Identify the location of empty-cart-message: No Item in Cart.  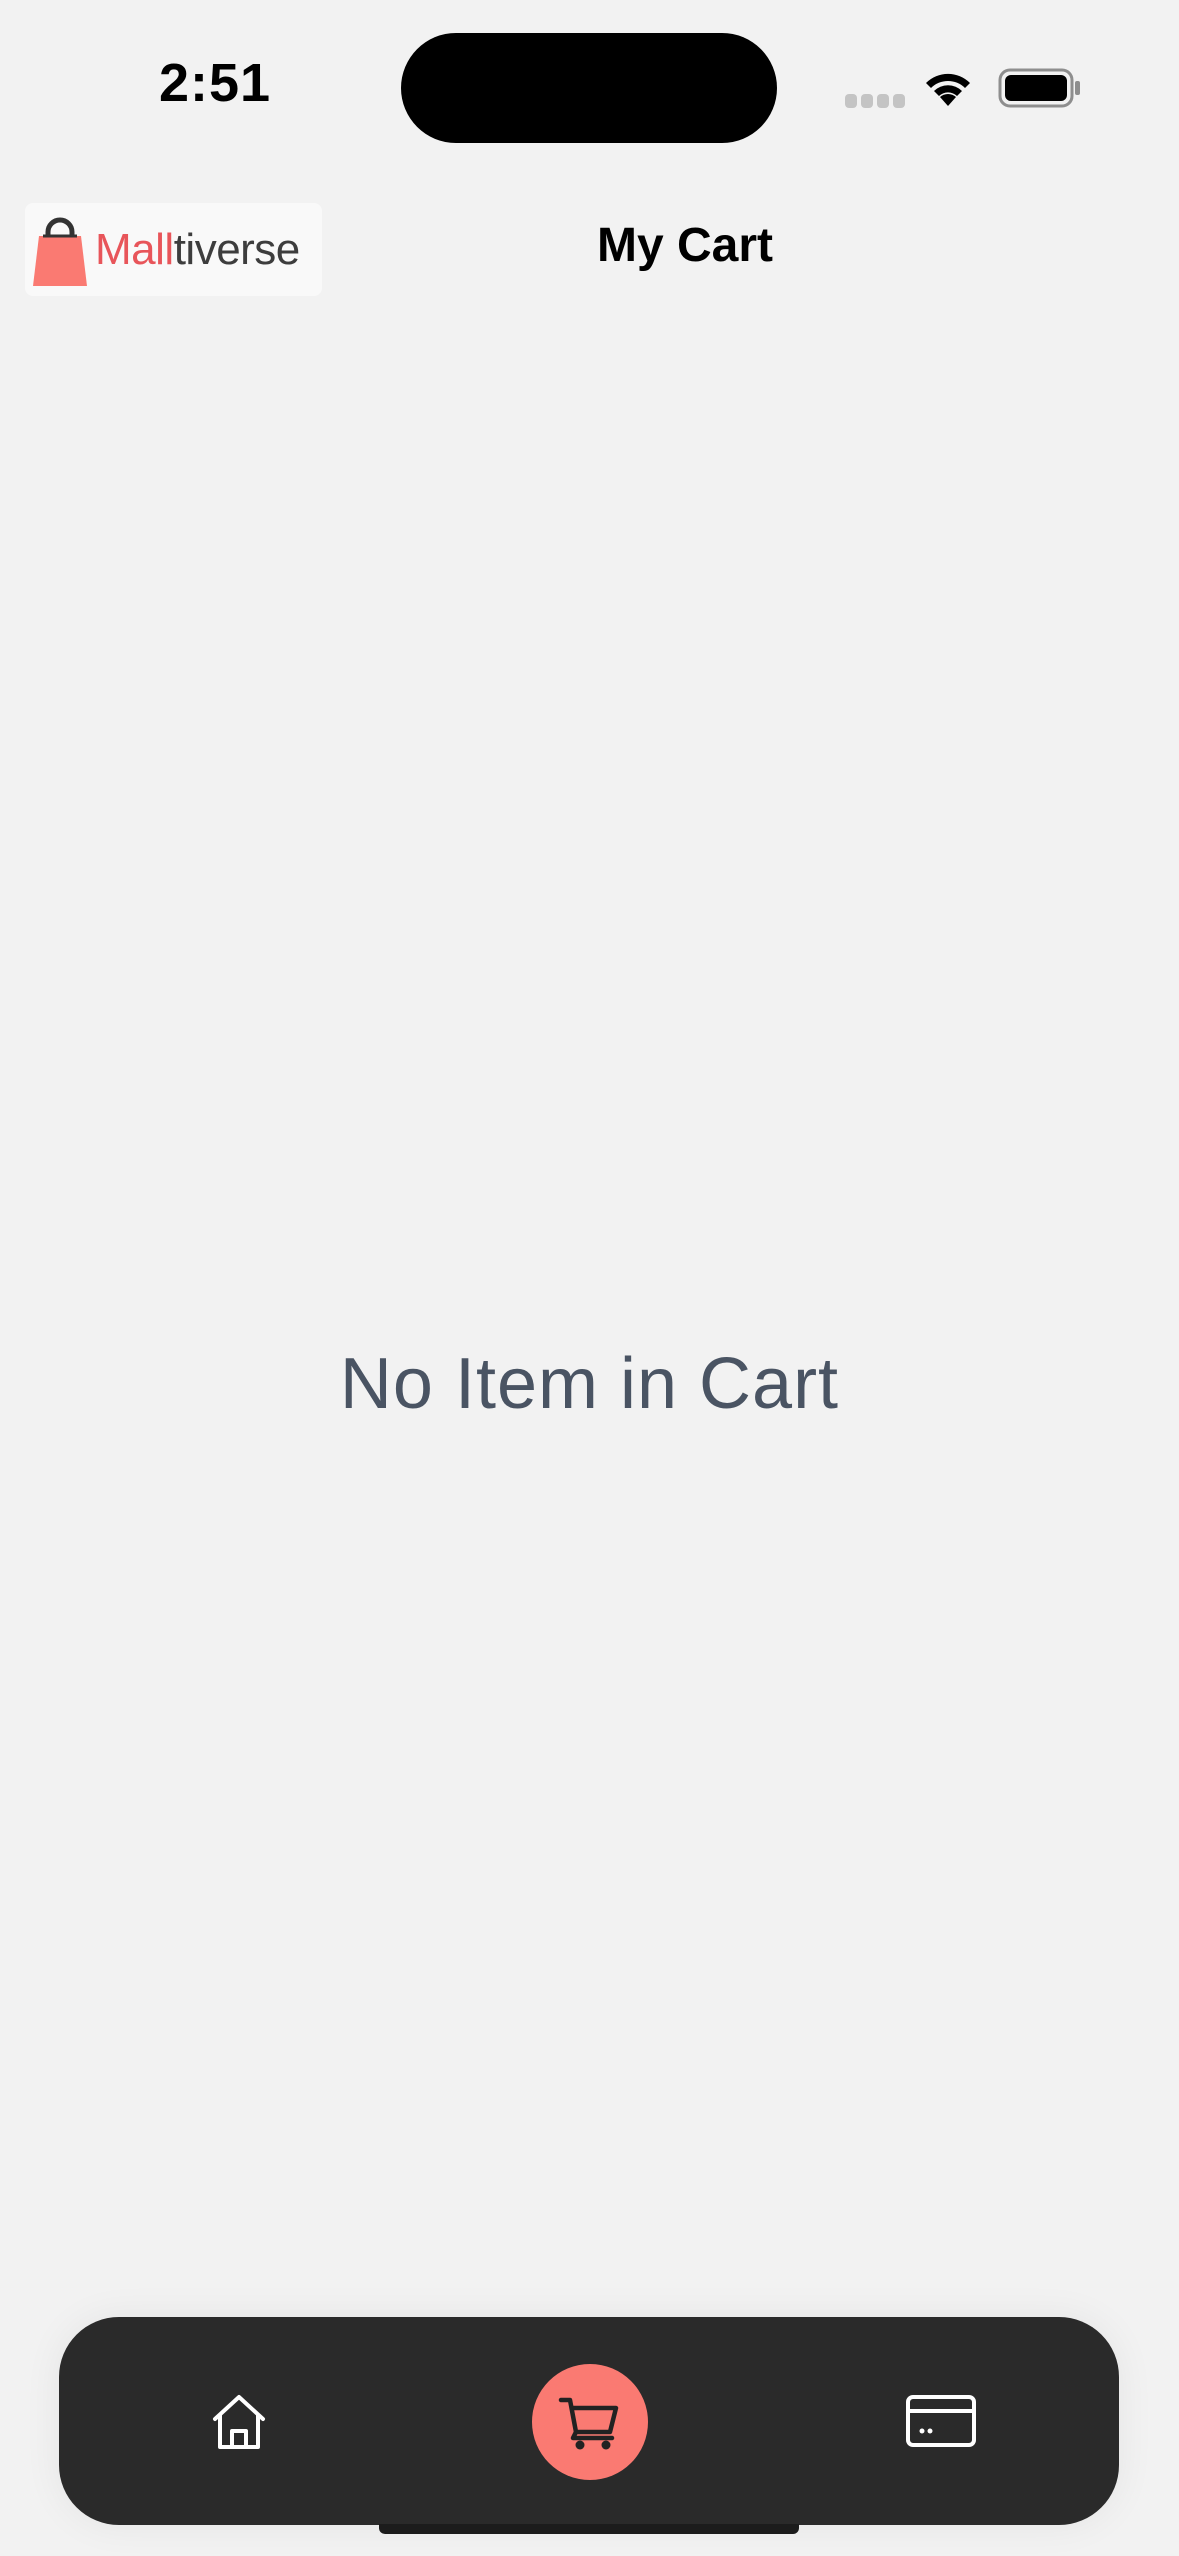
(589, 1384).